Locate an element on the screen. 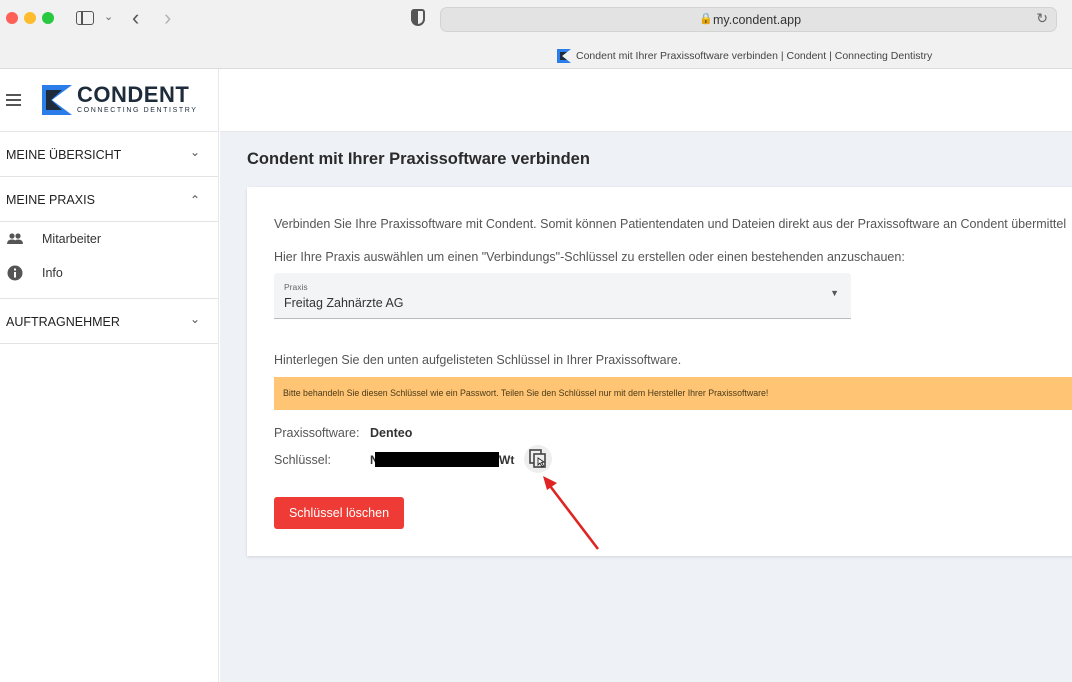 This screenshot has width=1072, height=682. chevron-up-icon: ⌃ is located at coordinates (195, 200).